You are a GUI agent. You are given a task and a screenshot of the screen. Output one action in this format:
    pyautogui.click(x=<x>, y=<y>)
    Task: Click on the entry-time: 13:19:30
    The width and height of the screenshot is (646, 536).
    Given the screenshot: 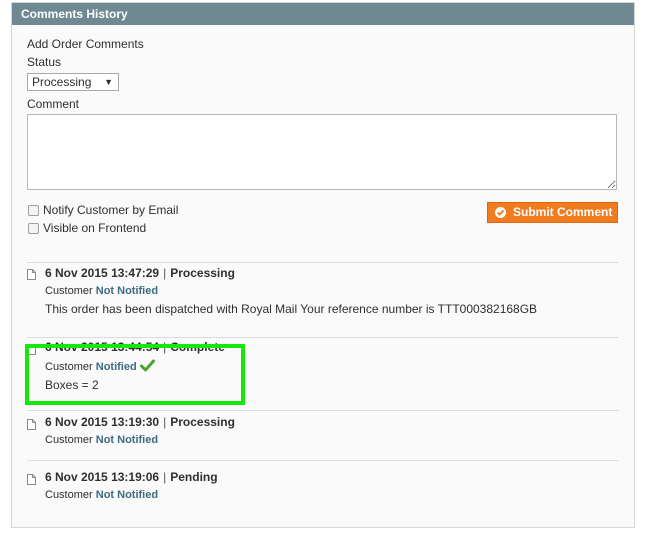 What is the action you would take?
    pyautogui.click(x=135, y=422)
    